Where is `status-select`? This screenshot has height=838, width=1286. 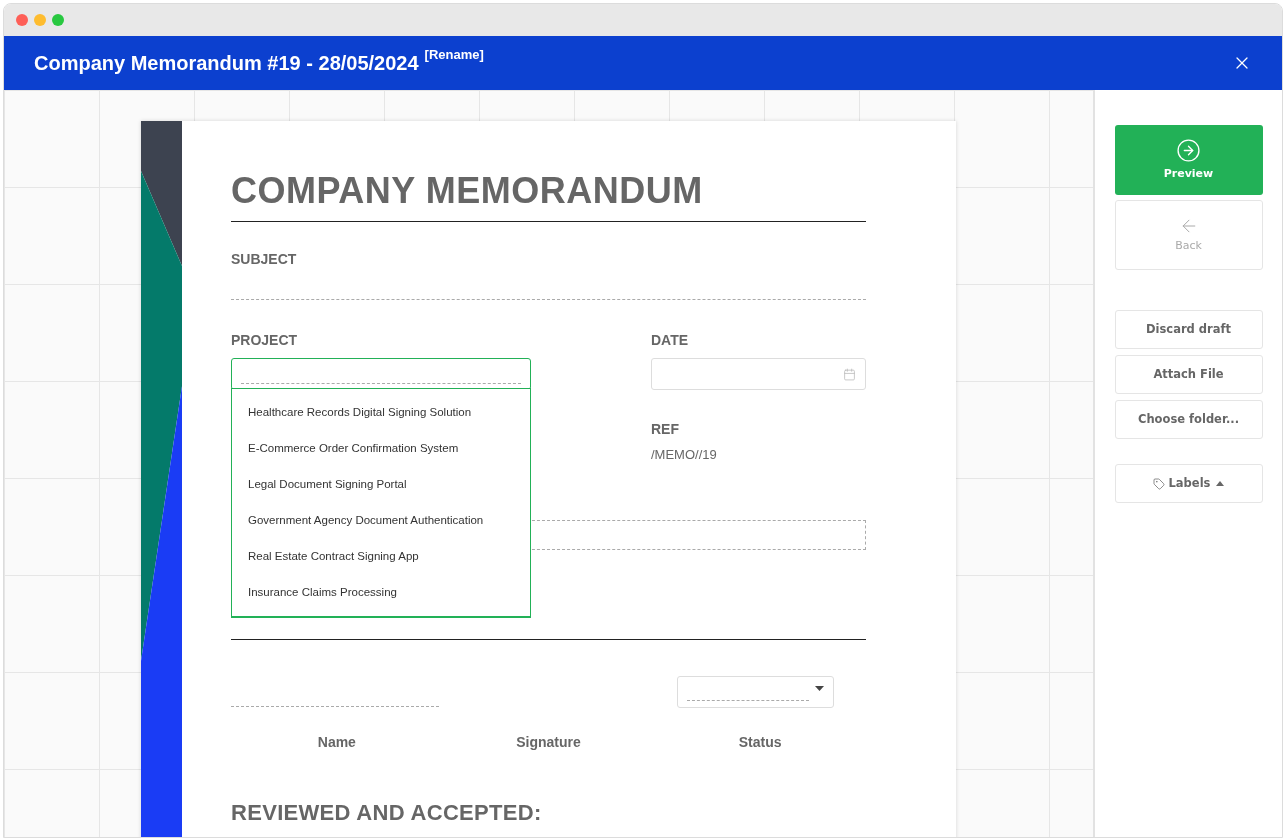 status-select is located at coordinates (755, 691).